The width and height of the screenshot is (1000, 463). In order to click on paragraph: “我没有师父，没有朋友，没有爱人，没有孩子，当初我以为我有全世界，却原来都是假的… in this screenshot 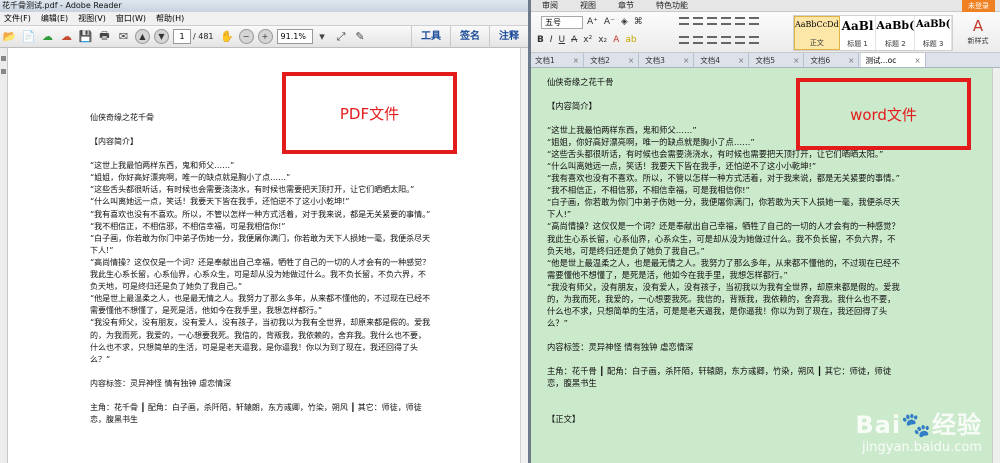, I will do `click(260, 341)`.